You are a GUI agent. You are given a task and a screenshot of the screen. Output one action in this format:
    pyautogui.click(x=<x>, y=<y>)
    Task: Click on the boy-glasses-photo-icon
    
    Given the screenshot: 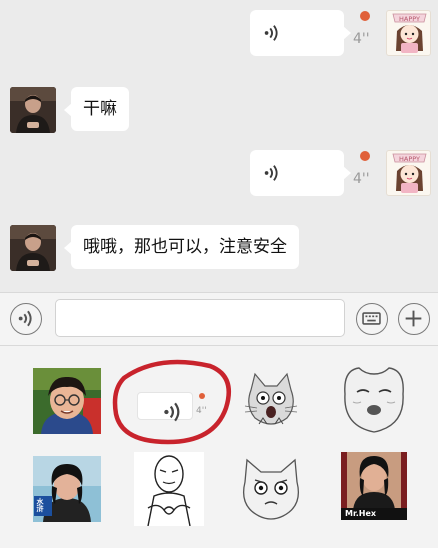 What is the action you would take?
    pyautogui.click(x=67, y=401)
    